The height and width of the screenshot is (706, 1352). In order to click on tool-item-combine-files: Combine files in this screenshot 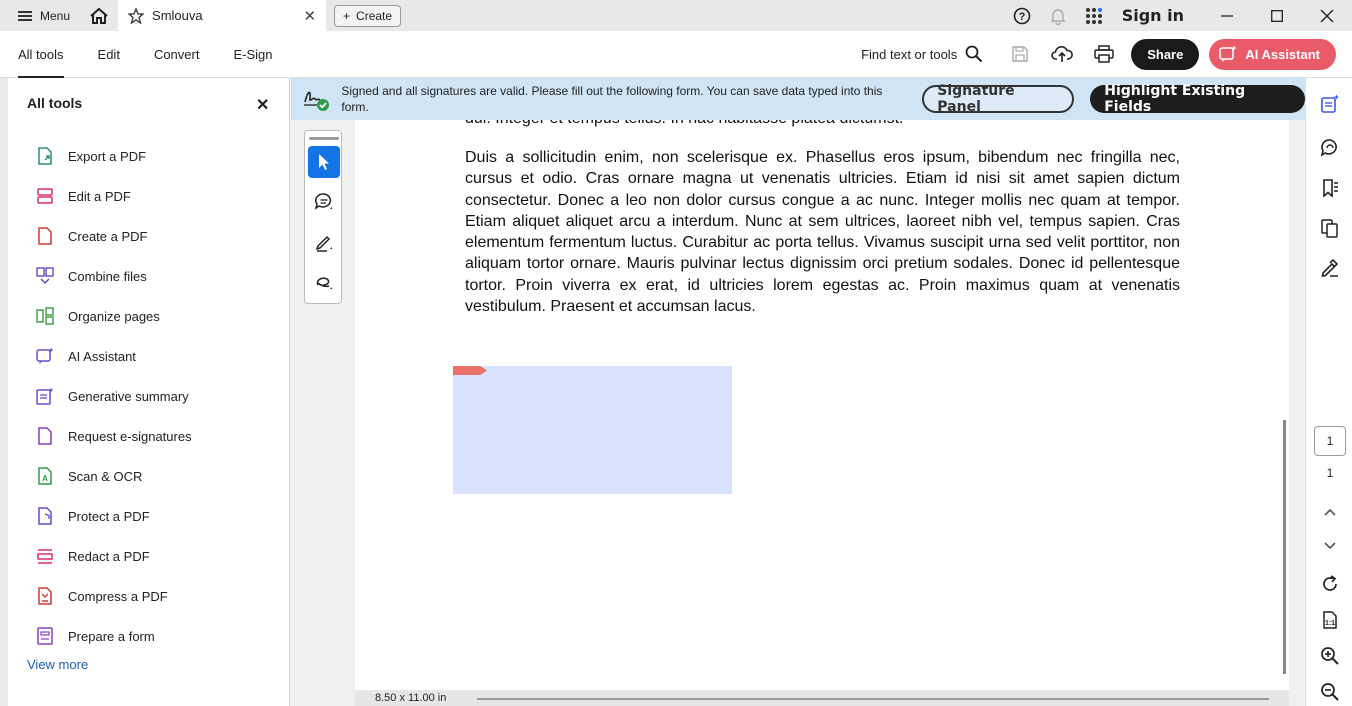, I will do `click(114, 276)`.